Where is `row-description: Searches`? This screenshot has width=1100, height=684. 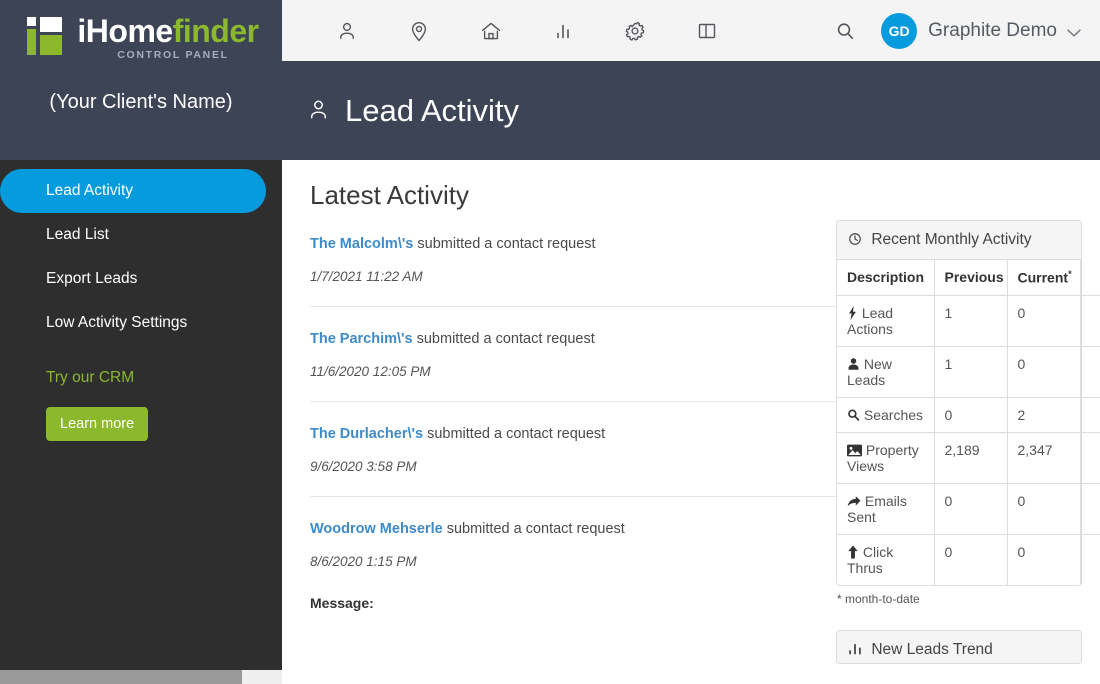
row-description: Searches is located at coordinates (886, 415).